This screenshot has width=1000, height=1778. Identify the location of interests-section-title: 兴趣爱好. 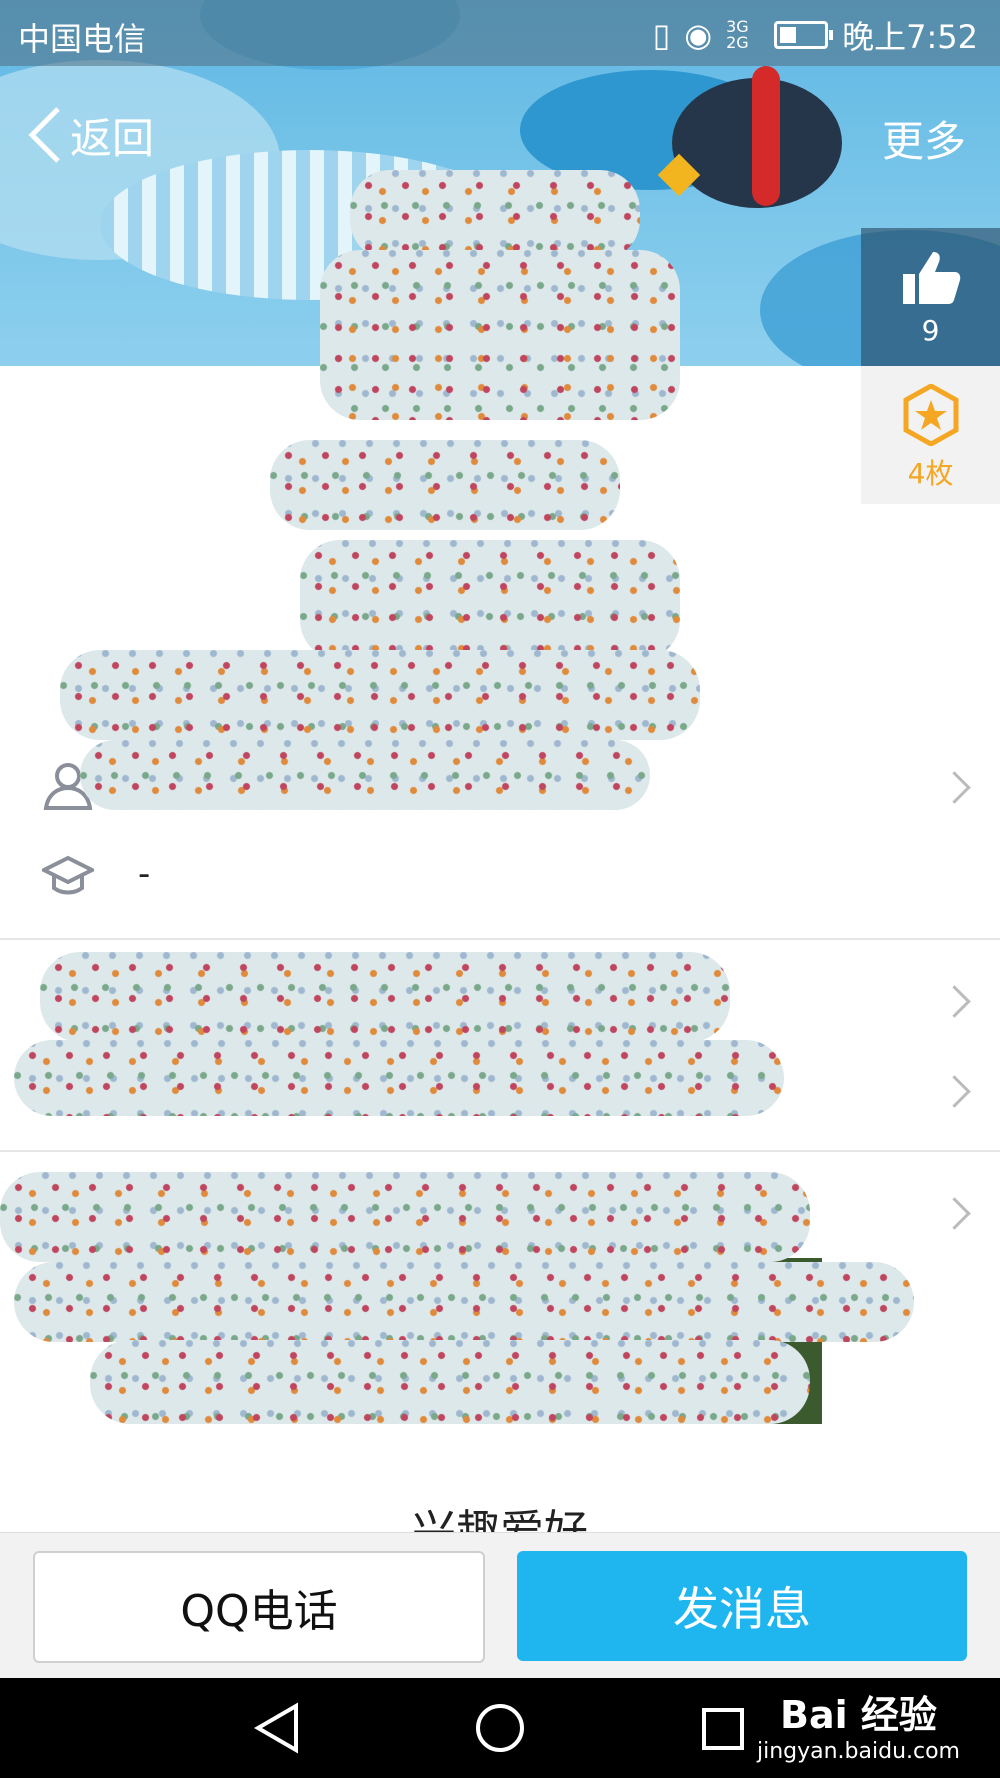
(500, 1519).